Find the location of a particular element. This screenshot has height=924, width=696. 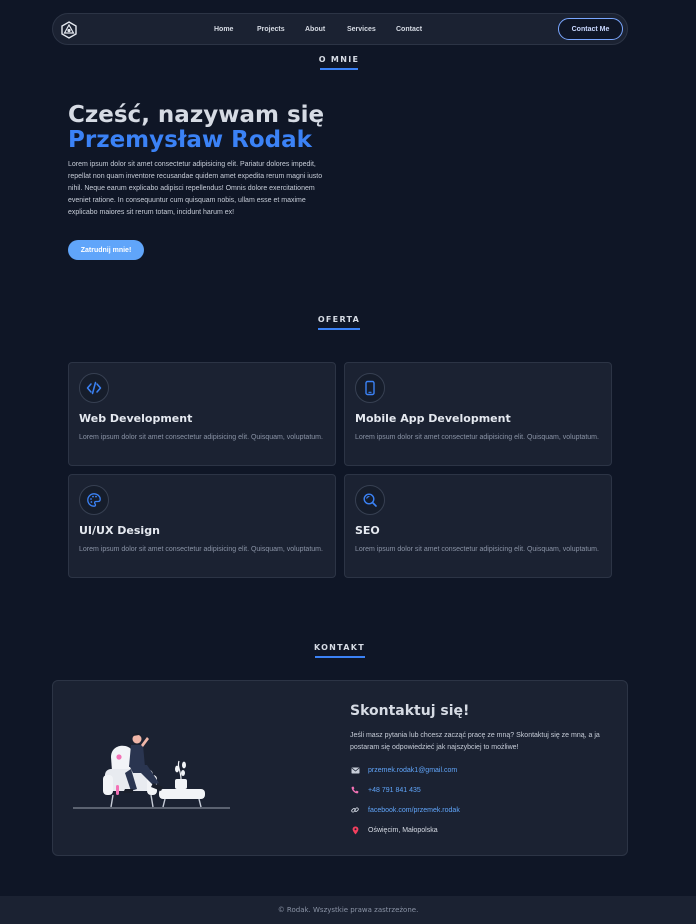

hero-greeting: Cześć, nazywam się is located at coordinates (196, 115).